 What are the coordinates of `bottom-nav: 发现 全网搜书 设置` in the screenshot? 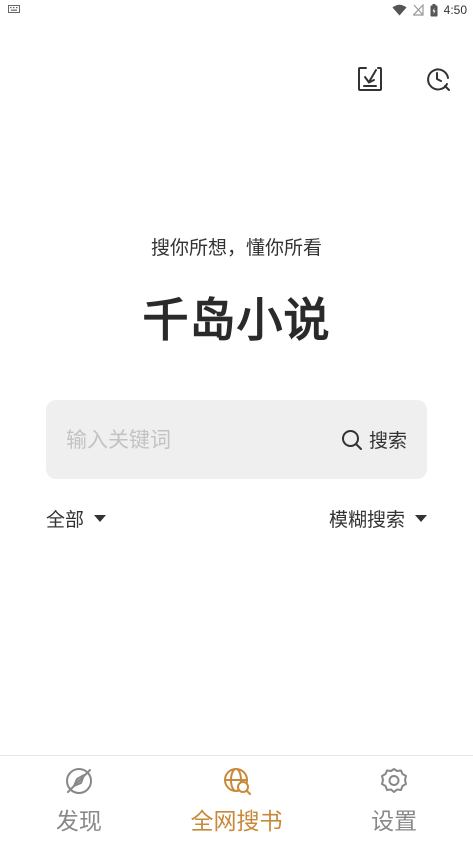 It's located at (236, 798).